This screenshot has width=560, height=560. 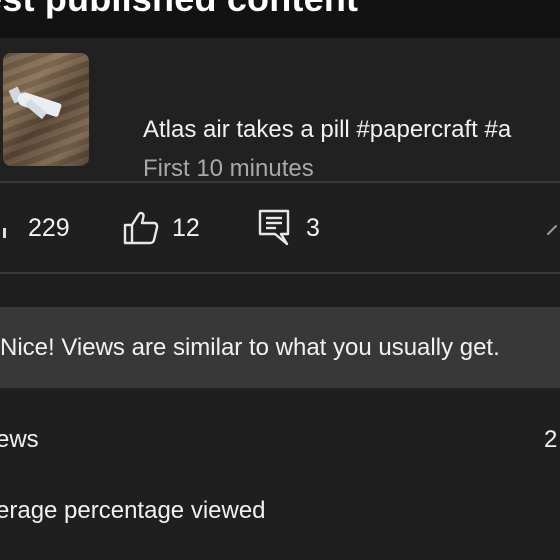 What do you see at coordinates (179, 10) in the screenshot?
I see `section-title: est published content` at bounding box center [179, 10].